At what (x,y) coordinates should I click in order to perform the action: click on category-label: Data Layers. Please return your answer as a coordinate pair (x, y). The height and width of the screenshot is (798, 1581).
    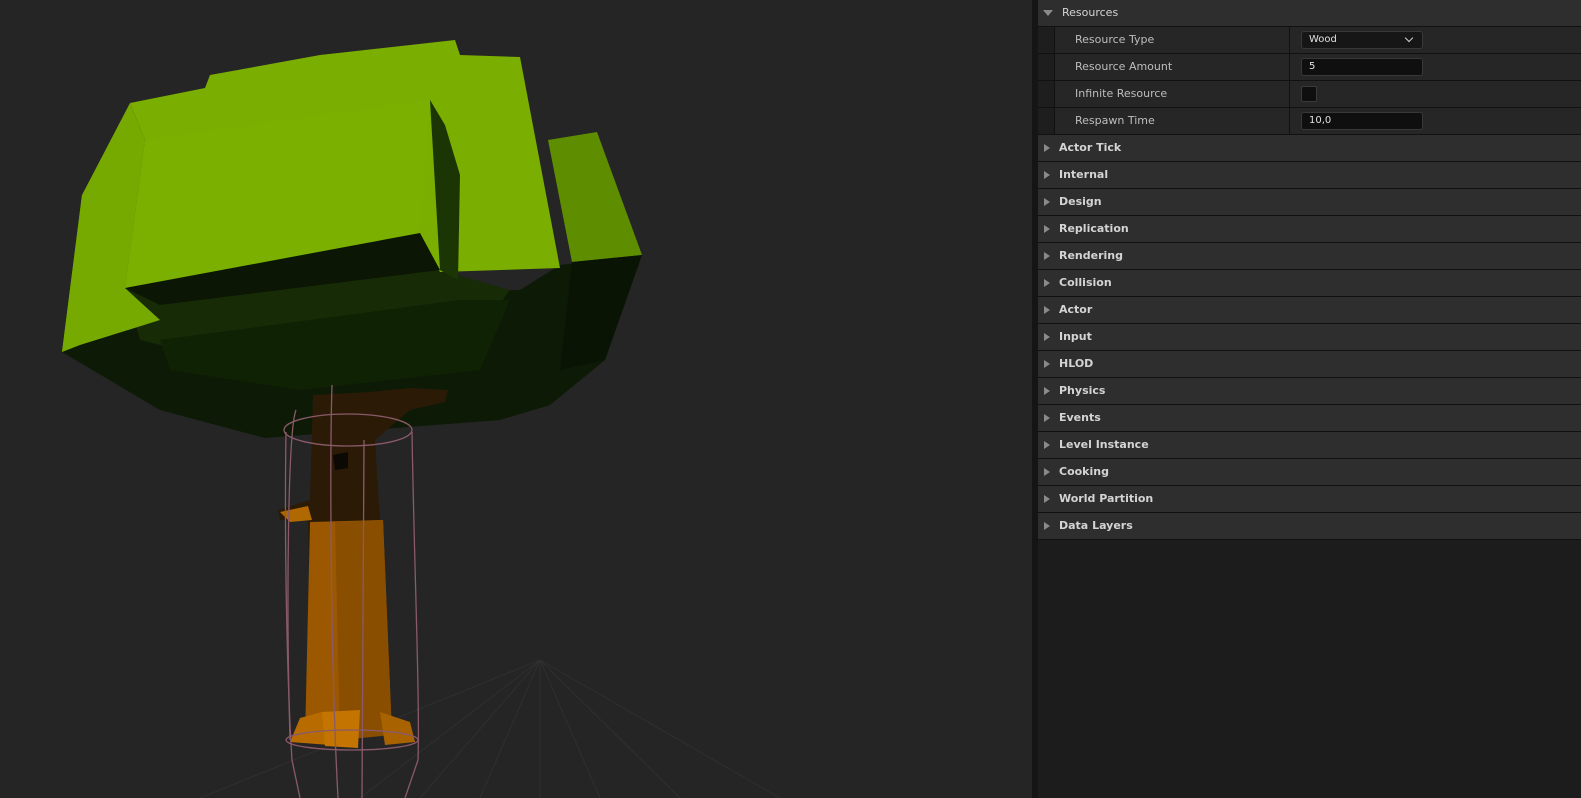
    Looking at the image, I should click on (1096, 525).